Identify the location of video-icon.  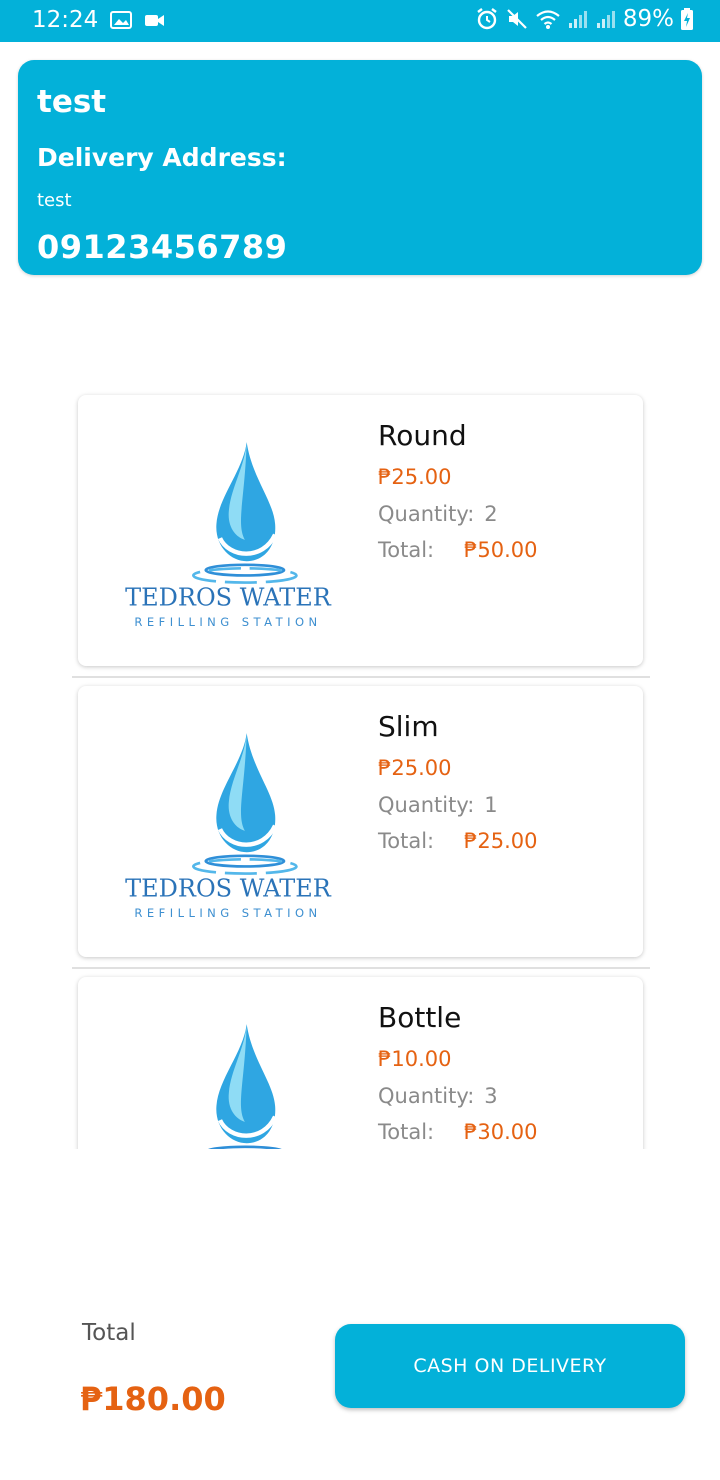
(155, 20).